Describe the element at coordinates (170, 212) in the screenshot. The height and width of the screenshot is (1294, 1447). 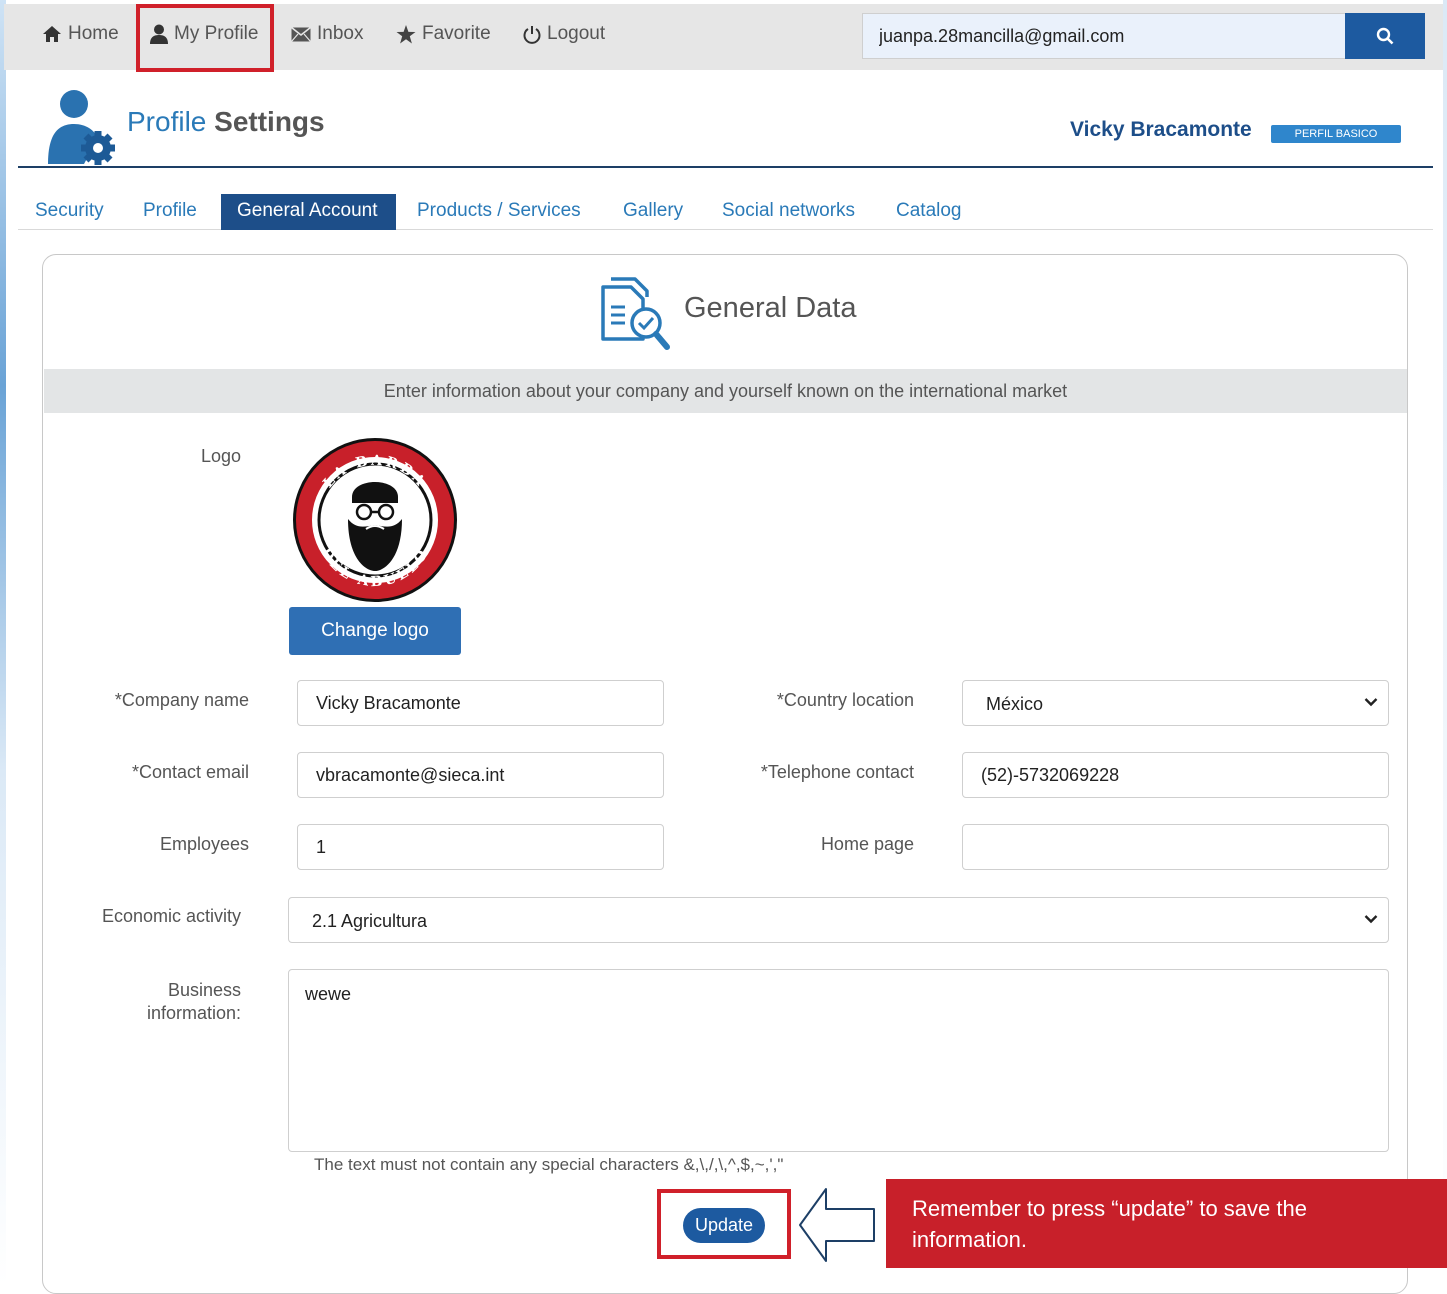
I see `tab-profile: Profile` at that location.